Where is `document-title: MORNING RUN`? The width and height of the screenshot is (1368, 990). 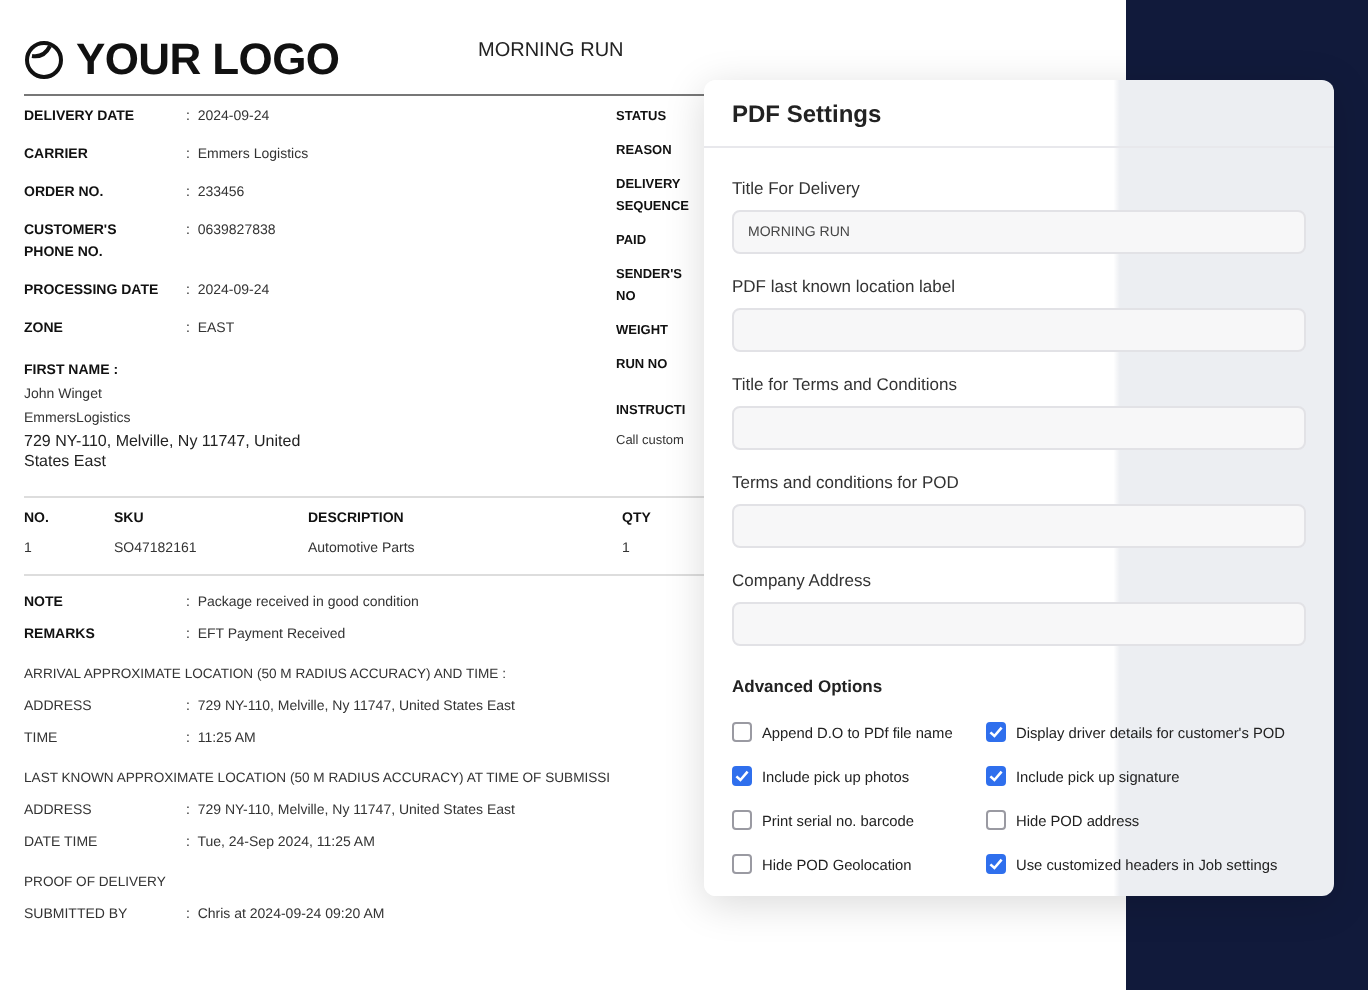
document-title: MORNING RUN is located at coordinates (551, 51).